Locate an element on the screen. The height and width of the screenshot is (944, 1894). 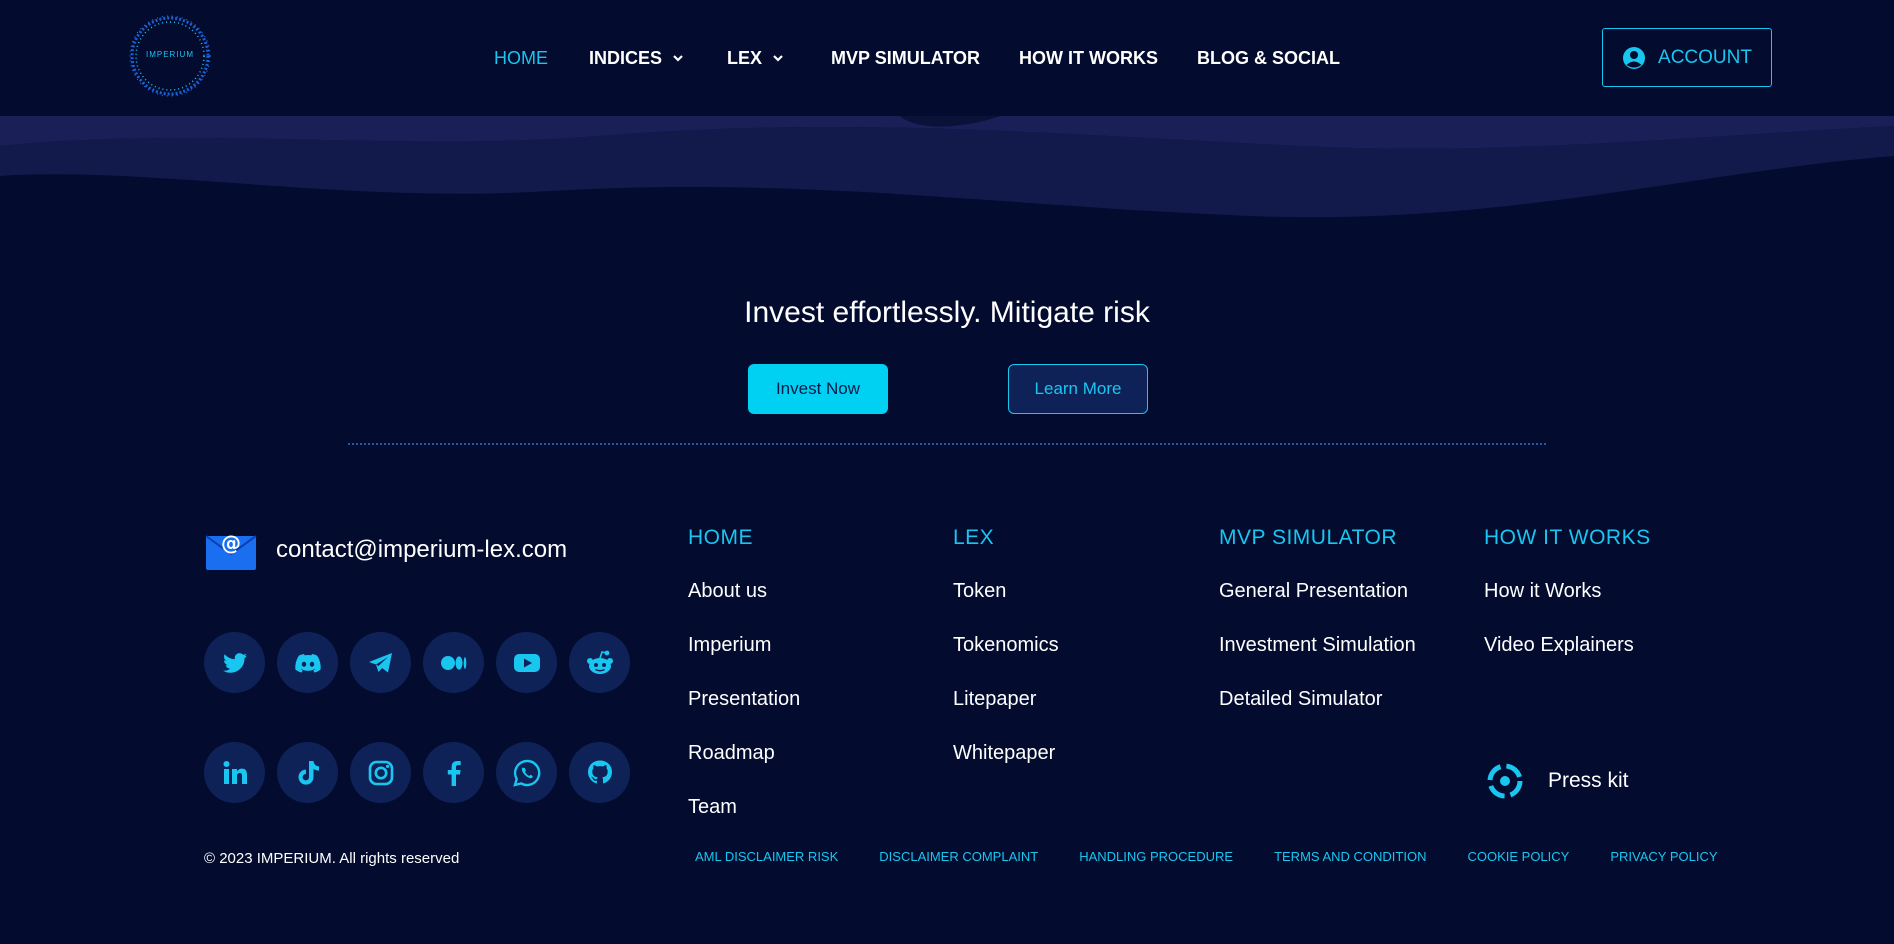
col-title-mvp-simulator: MVP SIMULATOR is located at coordinates (1319, 538).